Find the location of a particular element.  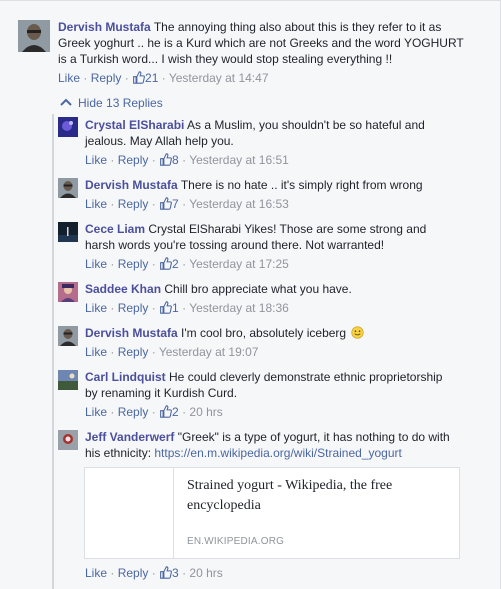

timestamp: Yesterday at 18:36 is located at coordinates (239, 308).